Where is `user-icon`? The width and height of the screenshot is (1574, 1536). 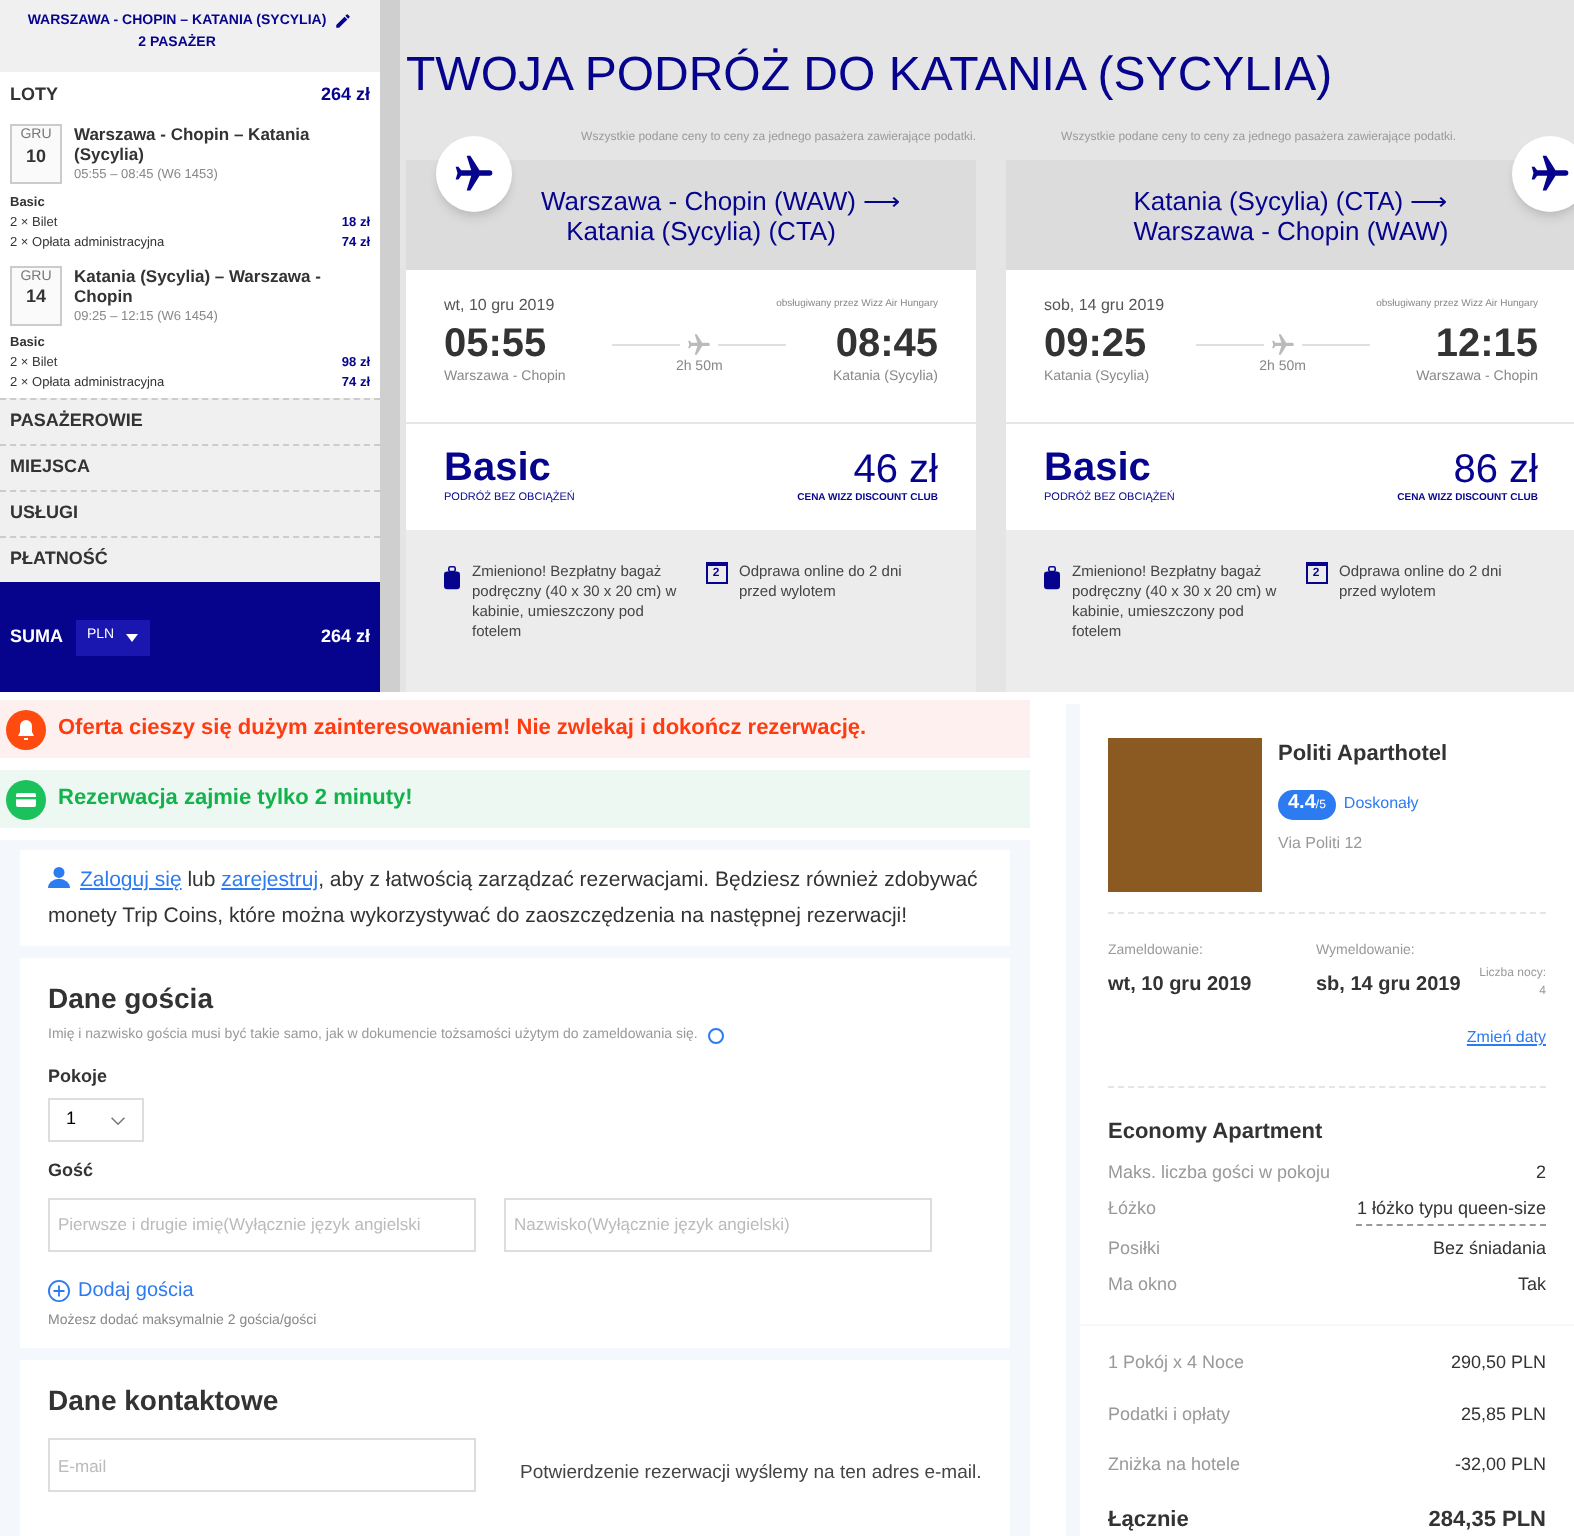
user-icon is located at coordinates (59, 877).